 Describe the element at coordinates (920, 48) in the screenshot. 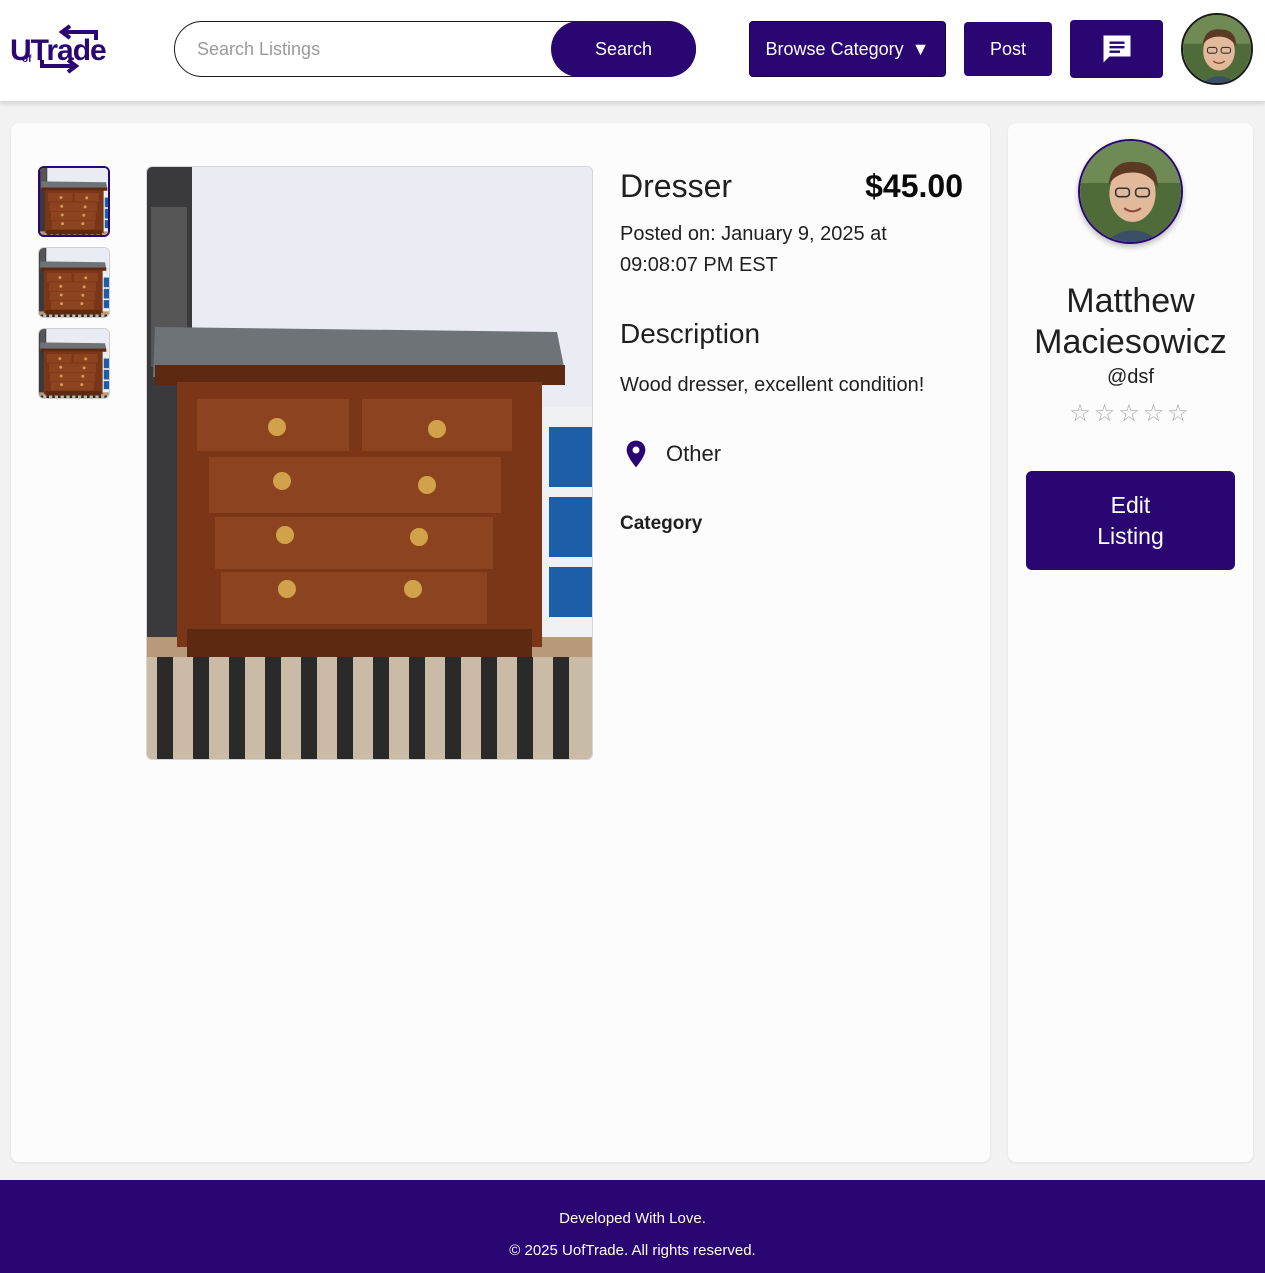

I see `caret-down-icon: ▼` at that location.